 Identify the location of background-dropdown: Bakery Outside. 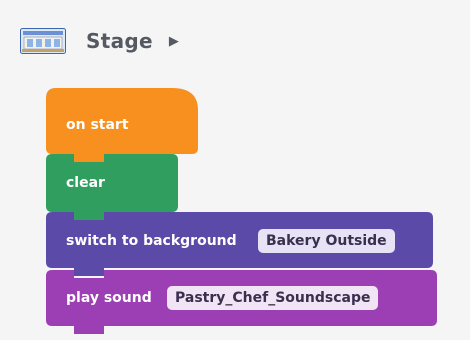
(326, 241).